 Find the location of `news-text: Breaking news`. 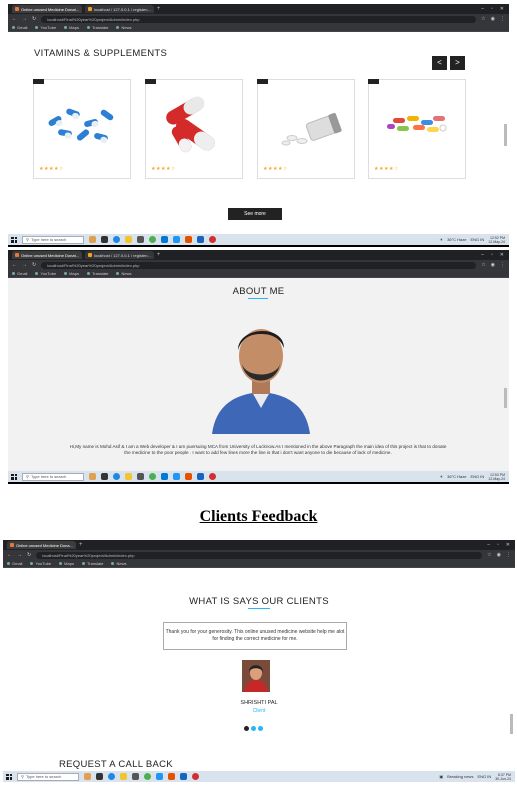

news-text: Breaking news is located at coordinates (460, 776).